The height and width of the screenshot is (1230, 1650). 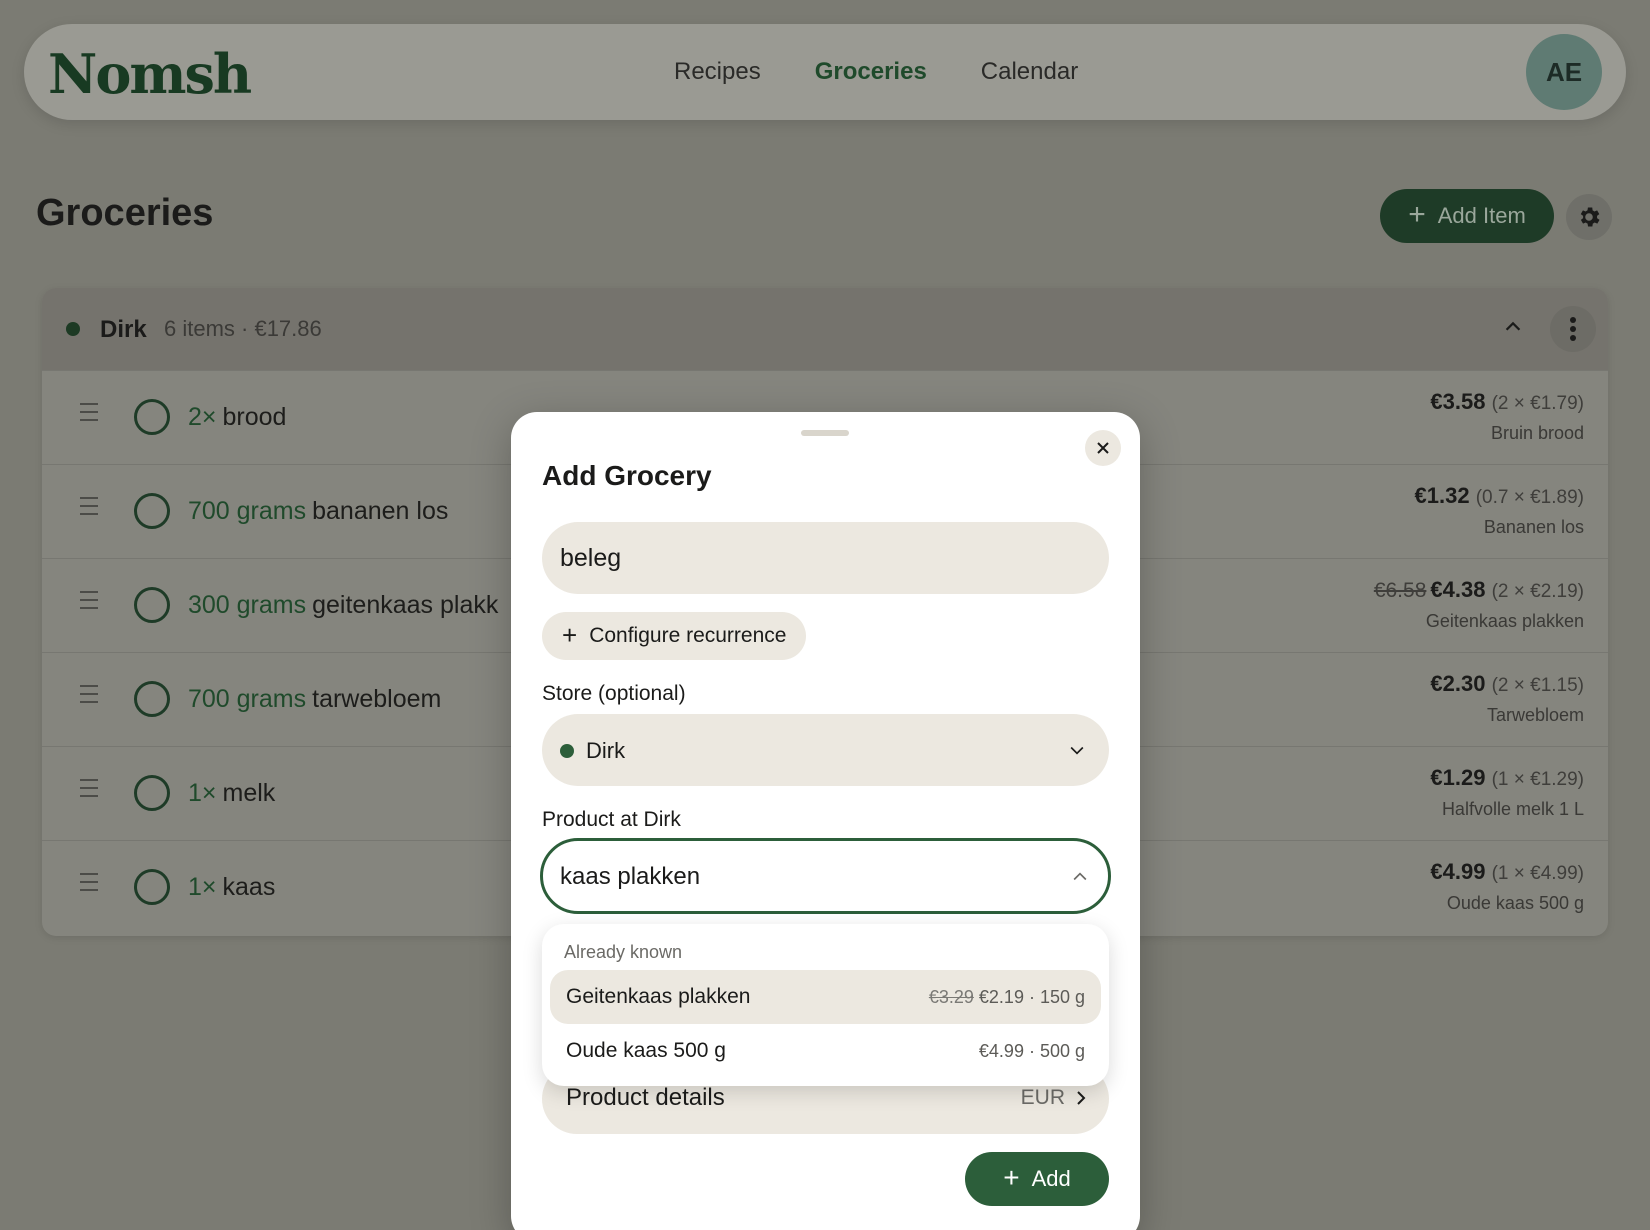 What do you see at coordinates (951, 996) in the screenshot?
I see `option-old-price: €3.29` at bounding box center [951, 996].